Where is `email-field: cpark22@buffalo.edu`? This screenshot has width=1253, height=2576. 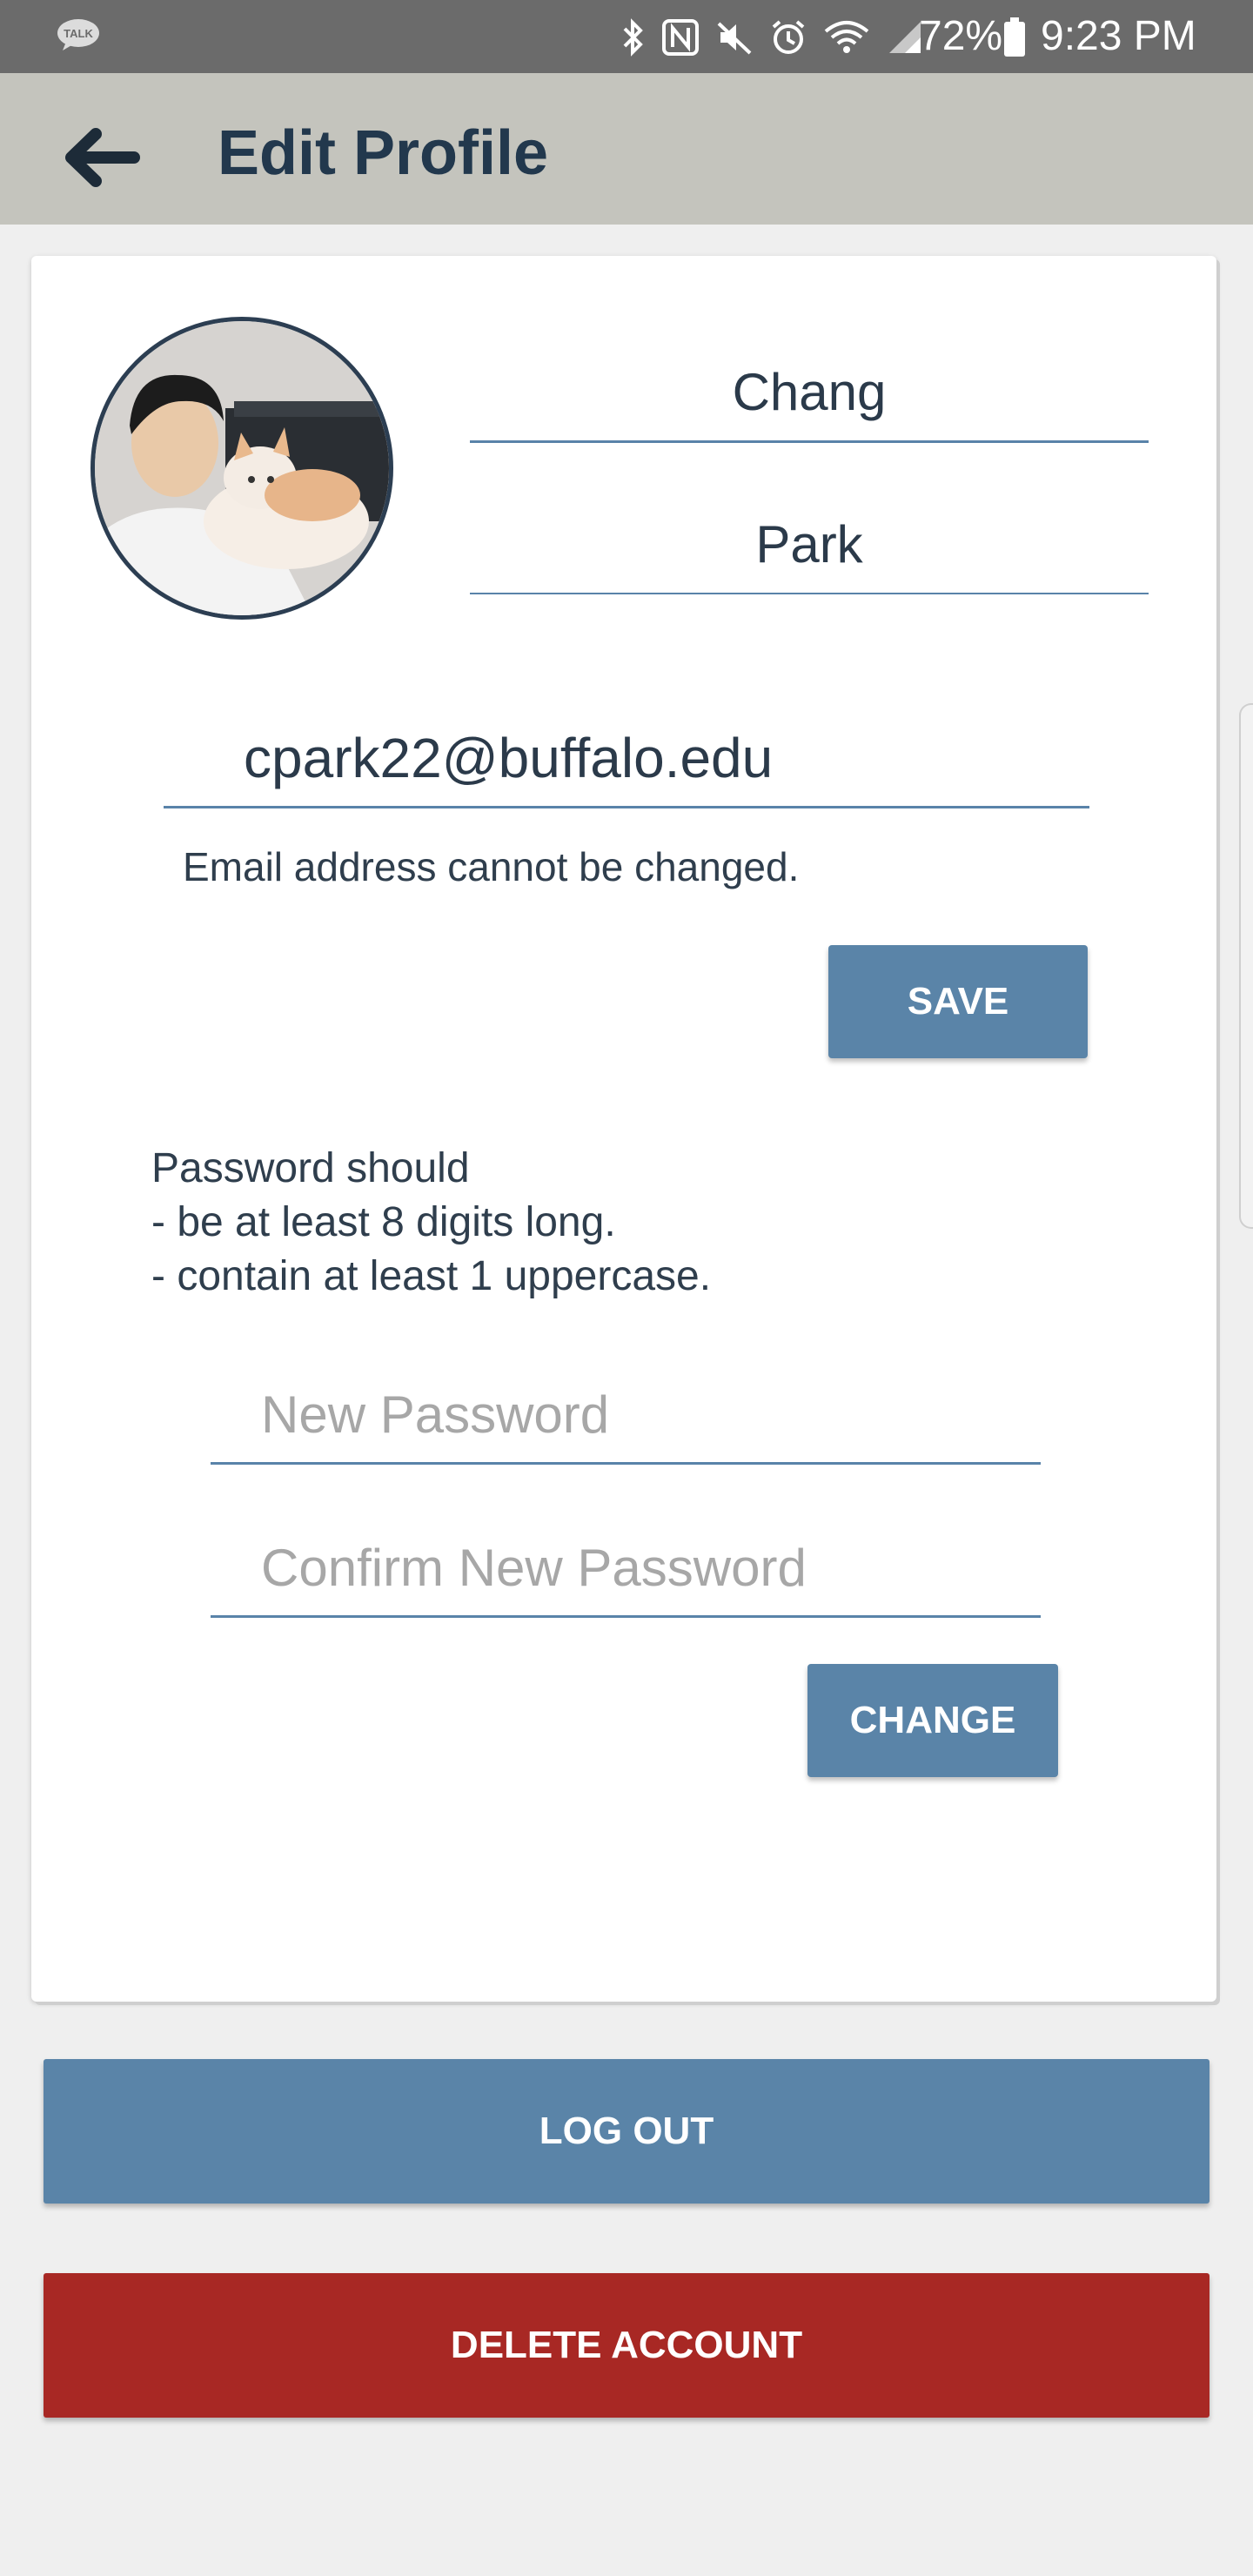
email-field: cpark22@buffalo.edu is located at coordinates (509, 758).